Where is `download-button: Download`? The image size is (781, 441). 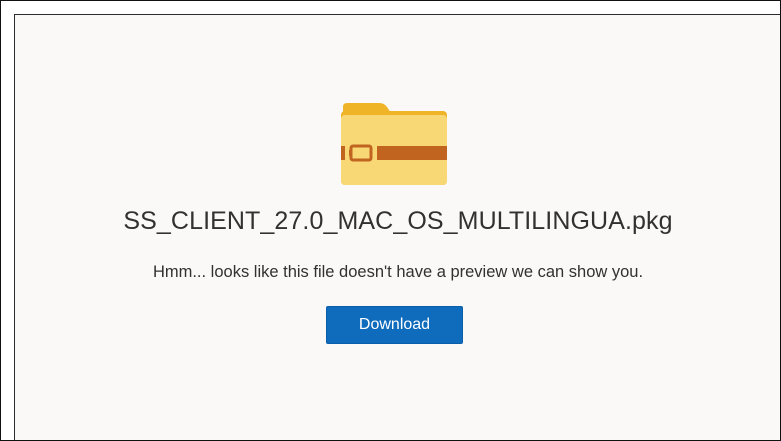 download-button: Download is located at coordinates (394, 325).